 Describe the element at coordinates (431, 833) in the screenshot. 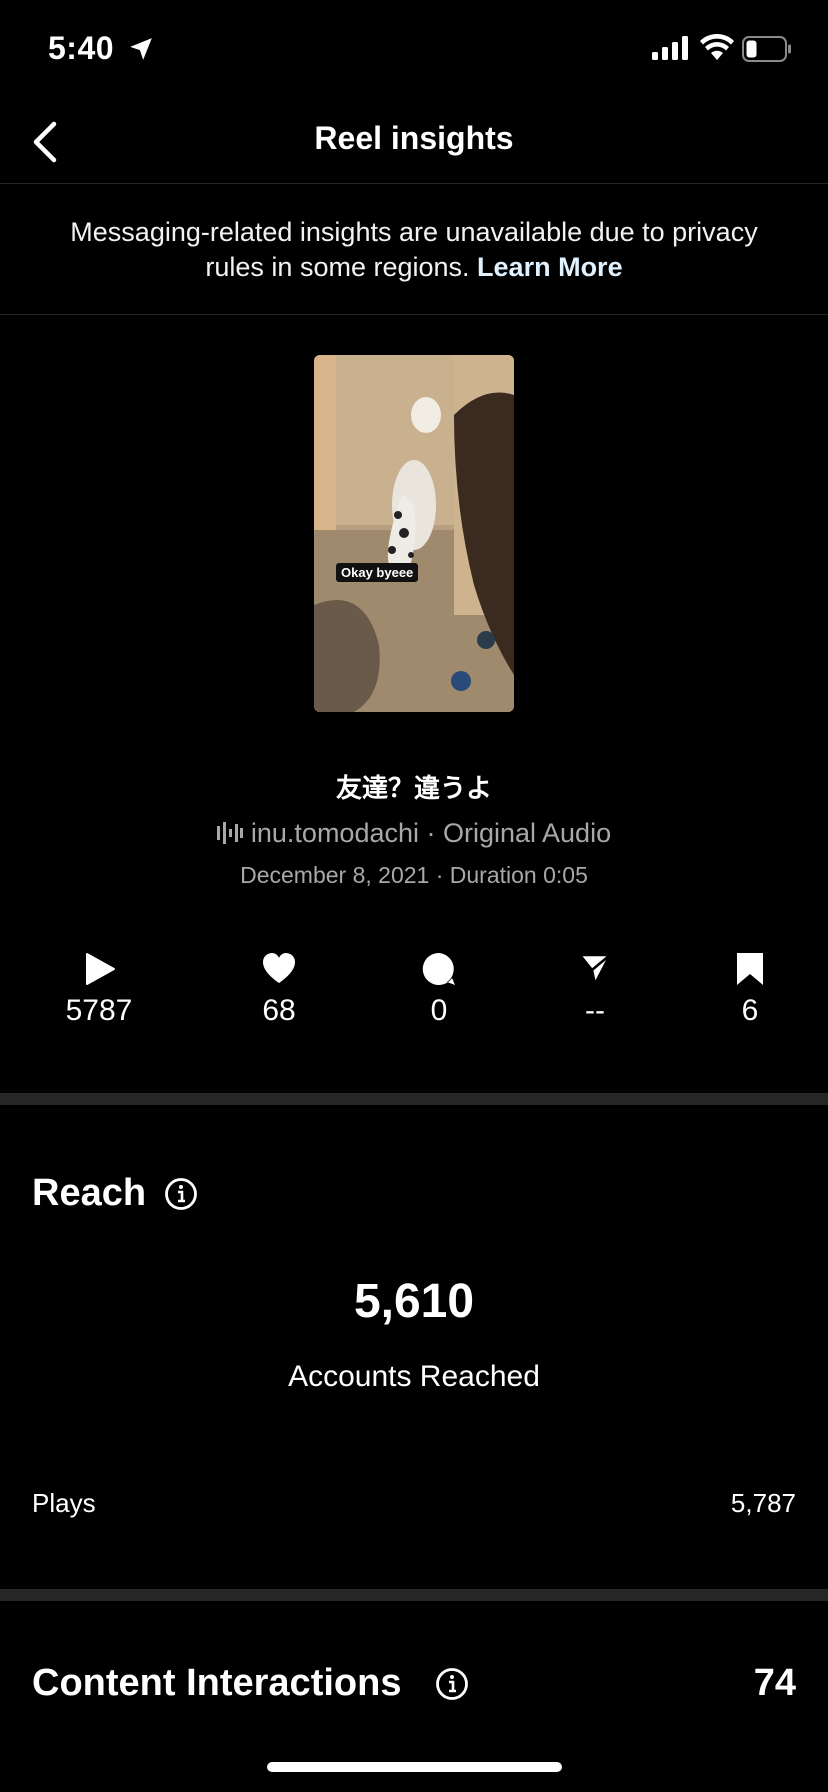

I see `audio-label: inu.tomodachi · Original Audio` at that location.